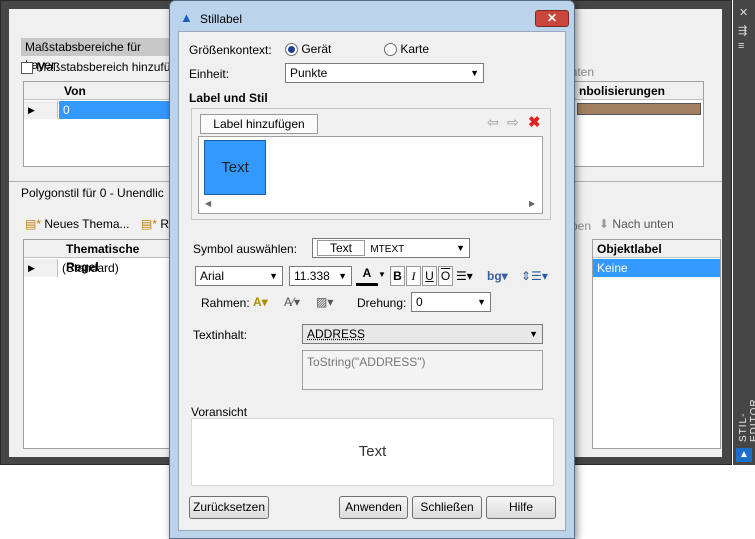 The image size is (755, 539). What do you see at coordinates (221, 19) in the screenshot?
I see `dialog-title: Stillabel` at bounding box center [221, 19].